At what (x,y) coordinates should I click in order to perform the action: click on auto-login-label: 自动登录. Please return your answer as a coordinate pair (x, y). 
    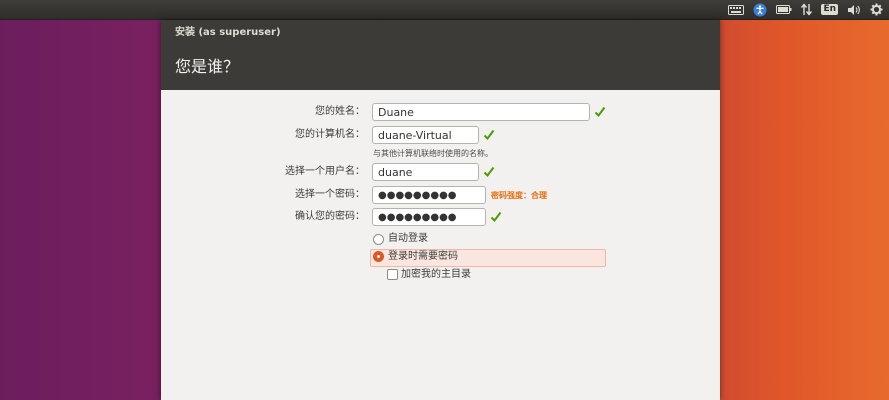
    Looking at the image, I should click on (408, 239).